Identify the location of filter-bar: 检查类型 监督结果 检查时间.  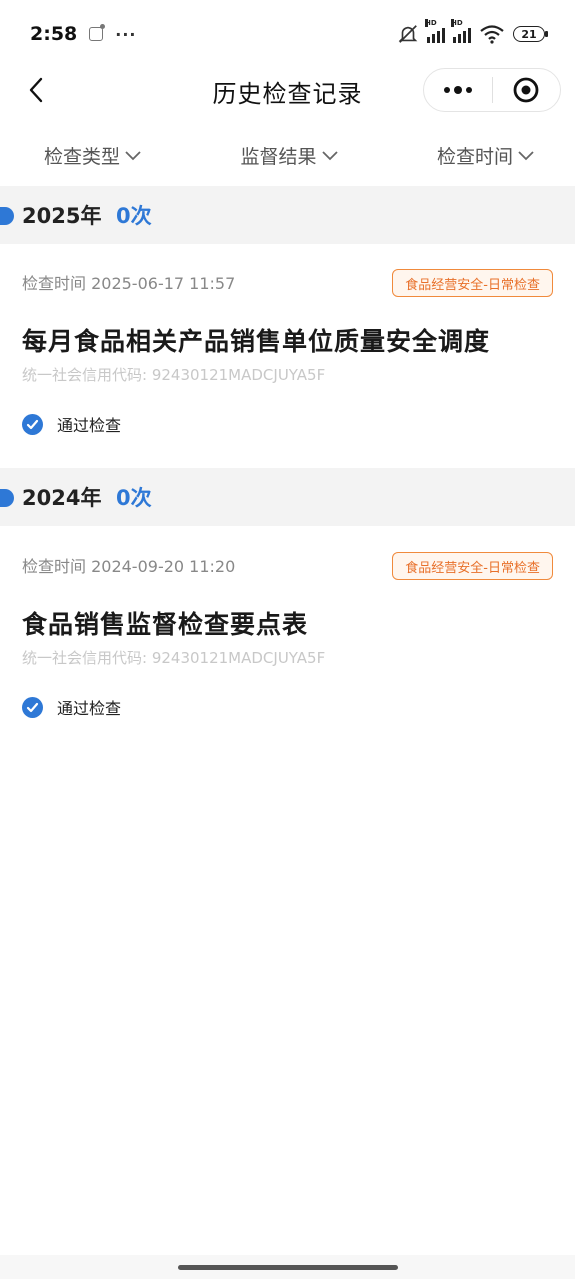
(287, 155).